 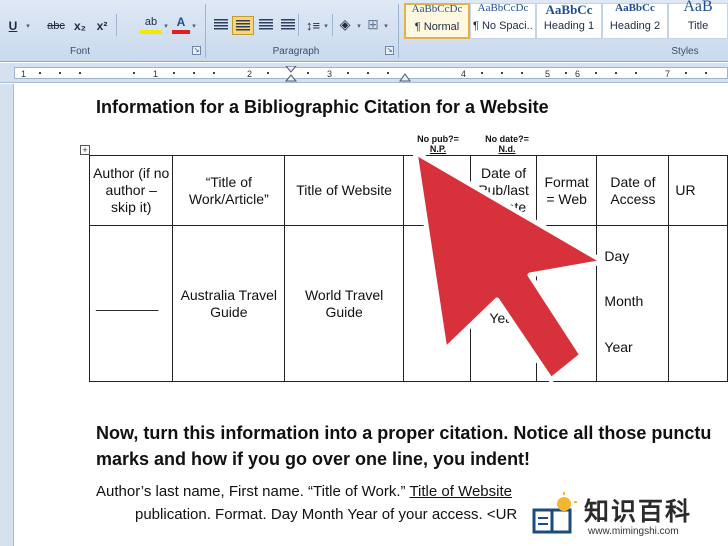 I want to click on watermark-text: 知识百科, so click(x=638, y=512).